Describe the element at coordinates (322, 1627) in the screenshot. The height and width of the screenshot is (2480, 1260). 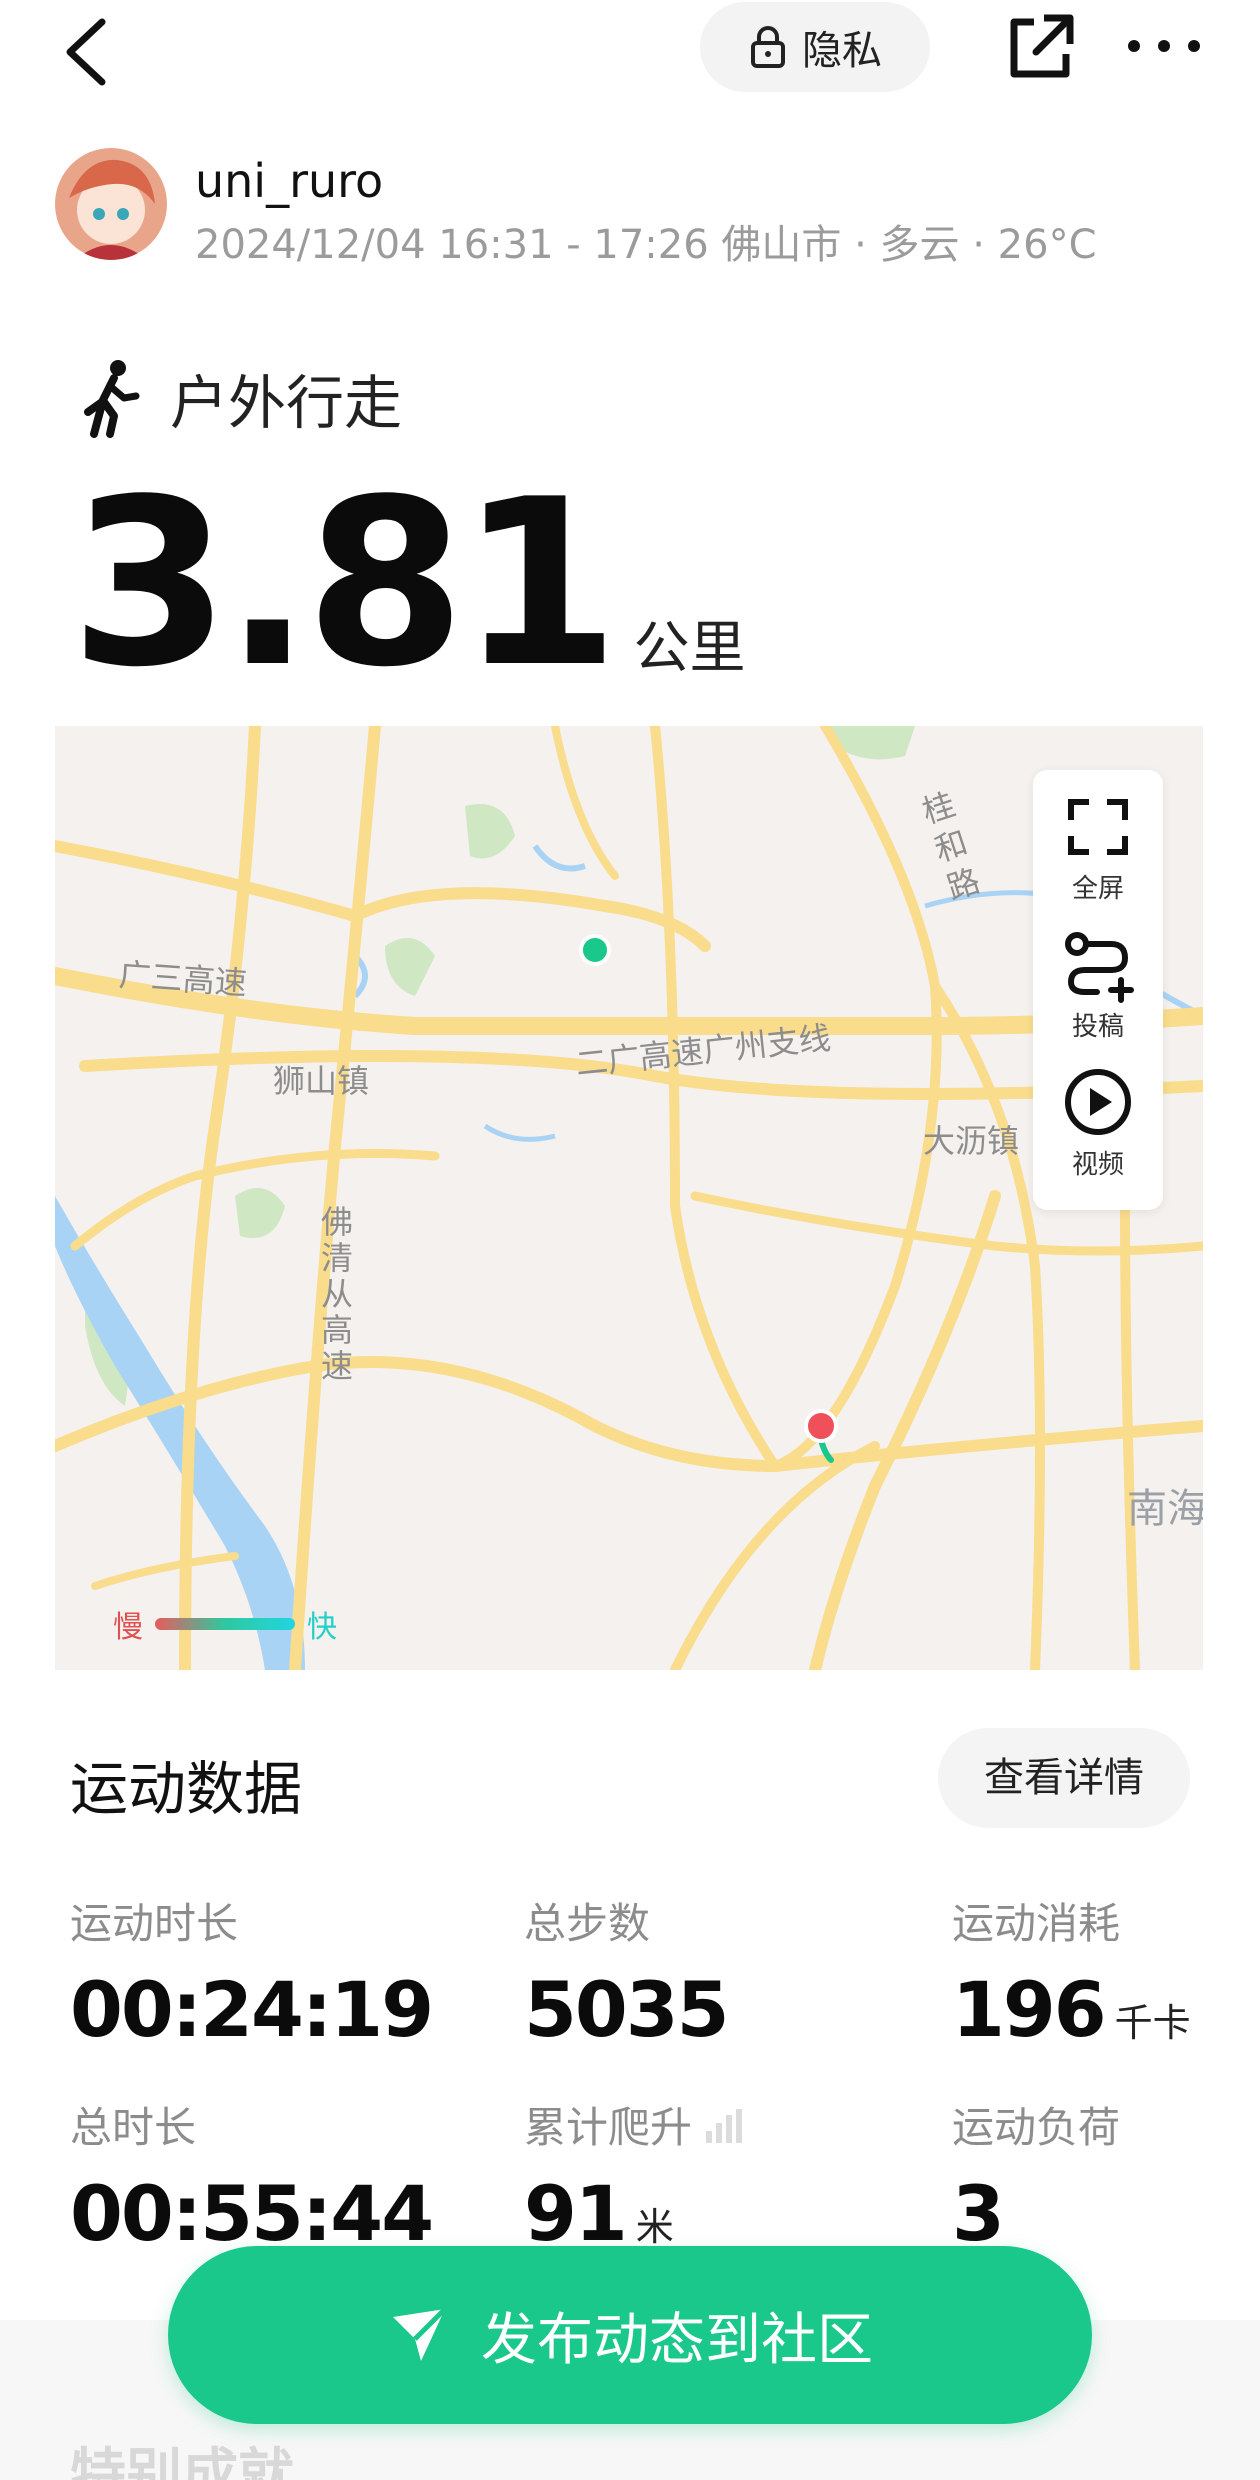
I see `legend-fast: 快` at that location.